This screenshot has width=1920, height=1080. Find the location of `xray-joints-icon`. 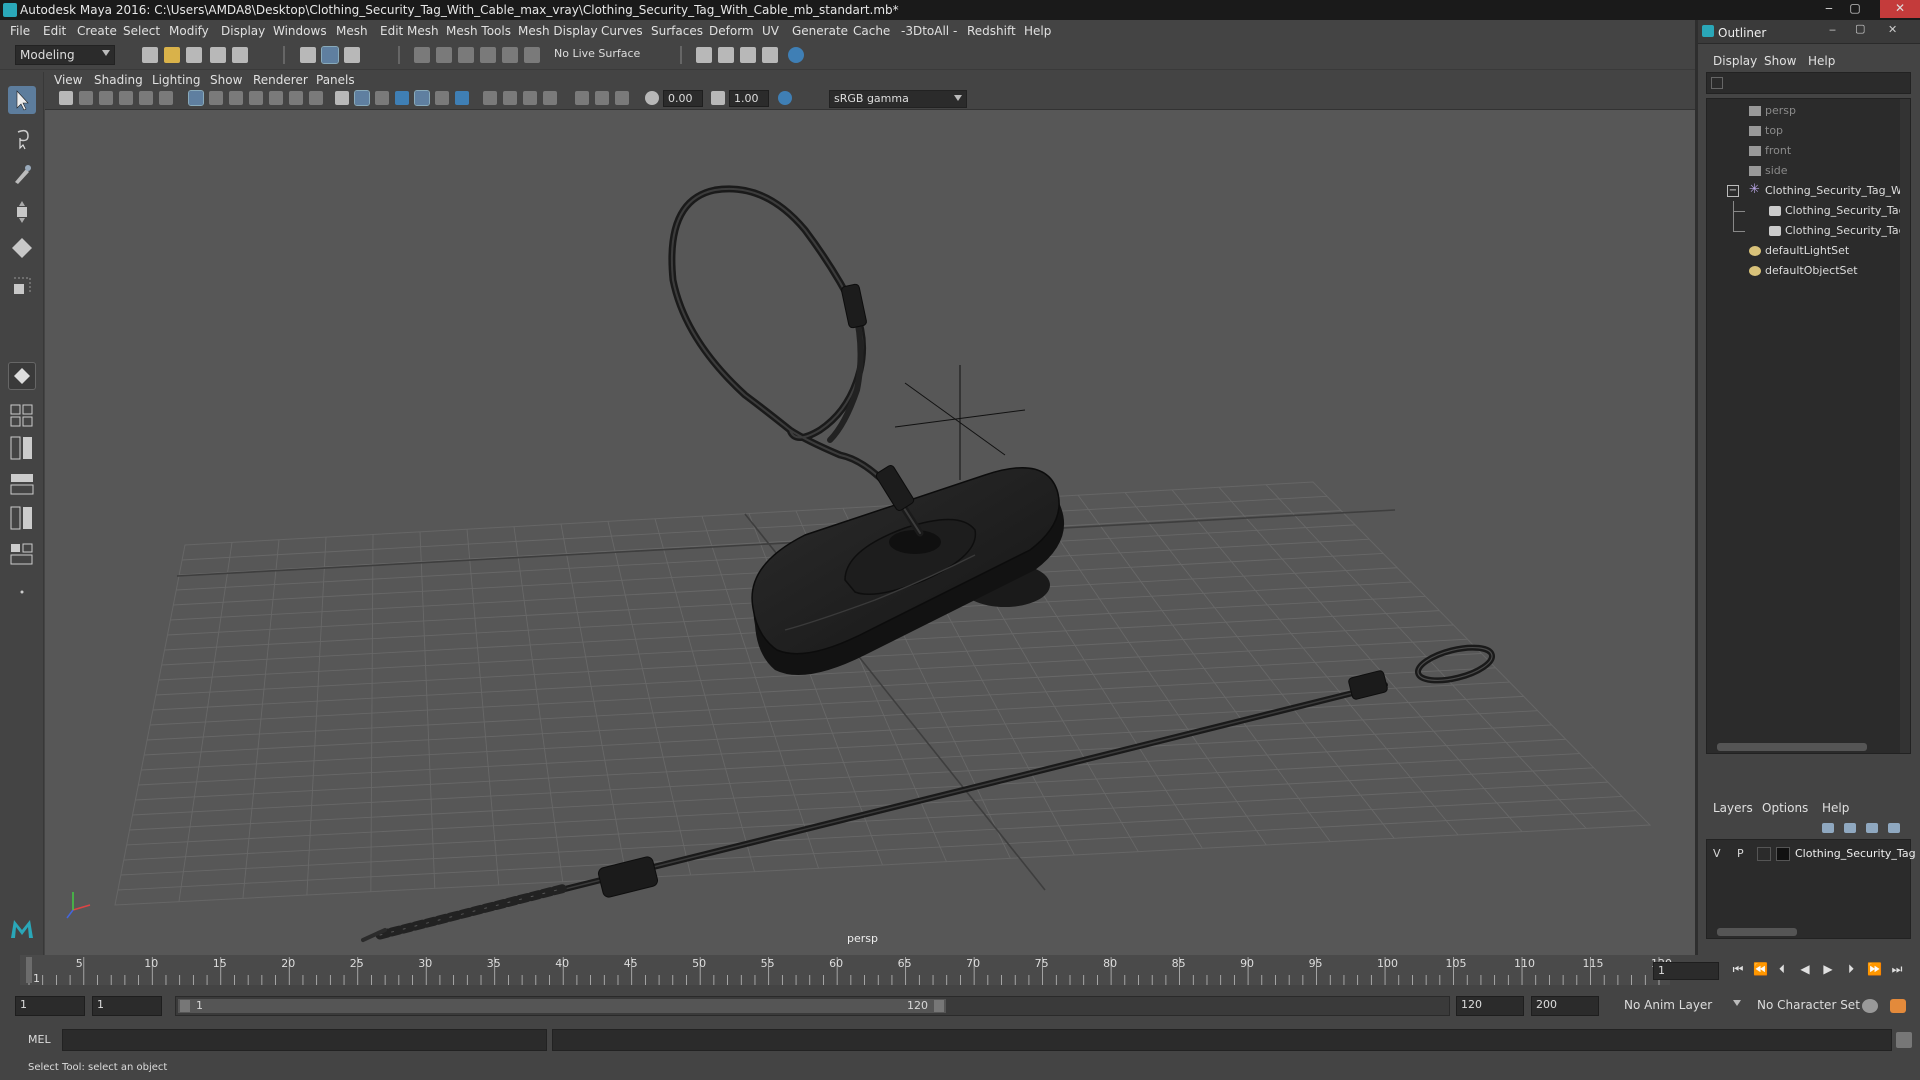

xray-joints-icon is located at coordinates (602, 98).